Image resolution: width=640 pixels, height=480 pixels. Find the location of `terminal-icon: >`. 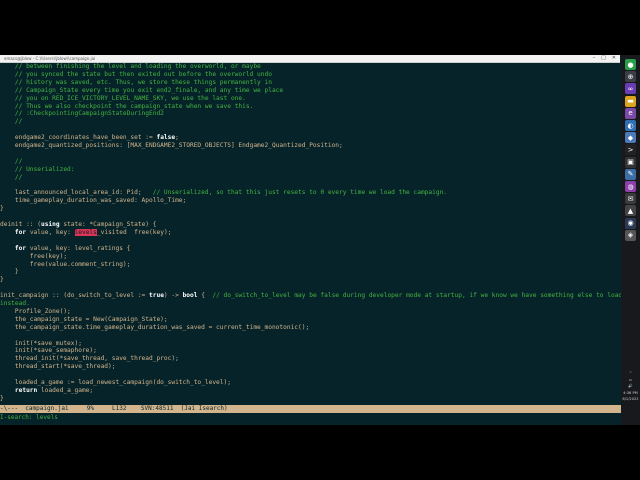

terminal-icon: > is located at coordinates (630, 150).